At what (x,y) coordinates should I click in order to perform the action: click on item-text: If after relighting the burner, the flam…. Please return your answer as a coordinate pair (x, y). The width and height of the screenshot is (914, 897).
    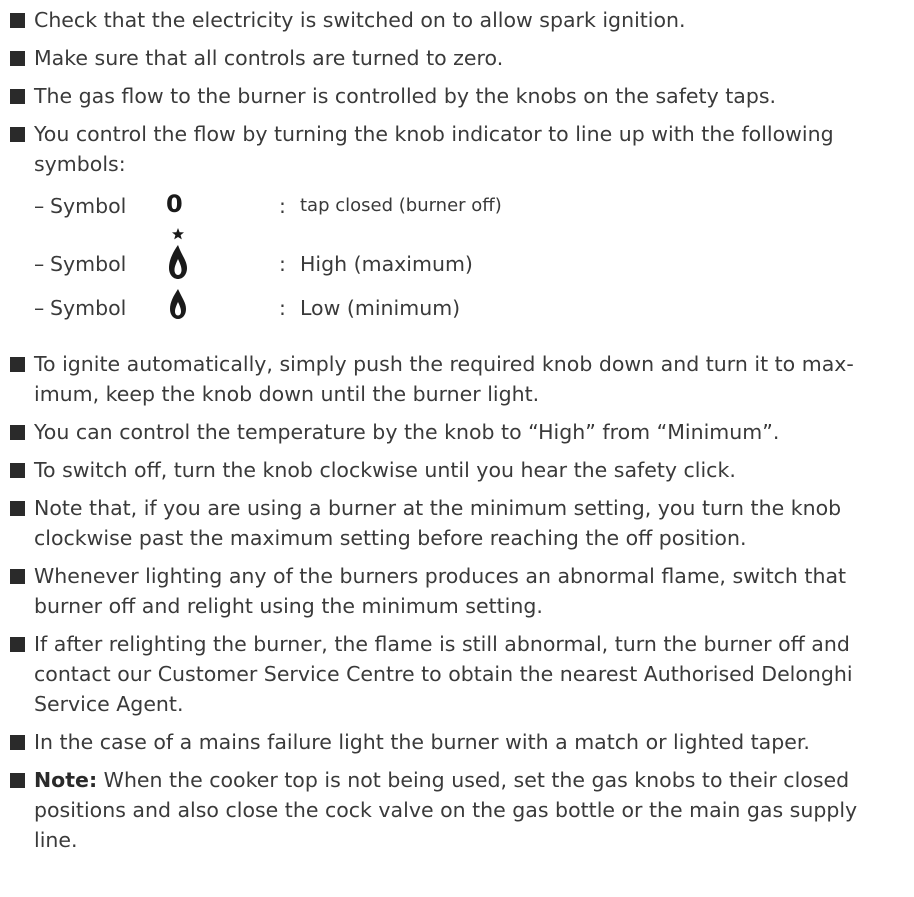
    Looking at the image, I should click on (443, 674).